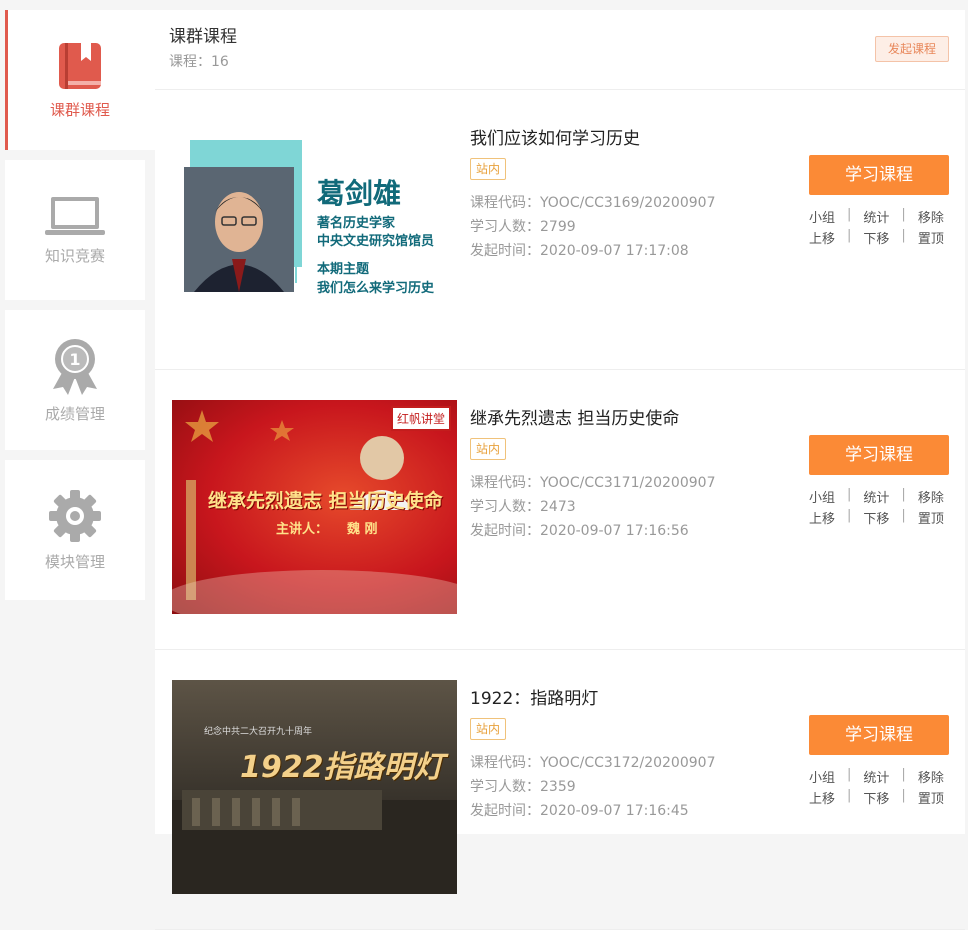 Image resolution: width=968 pixels, height=930 pixels. What do you see at coordinates (560, 50) in the screenshot?
I see `page-header: 课群课程 课程：16 发起课程` at bounding box center [560, 50].